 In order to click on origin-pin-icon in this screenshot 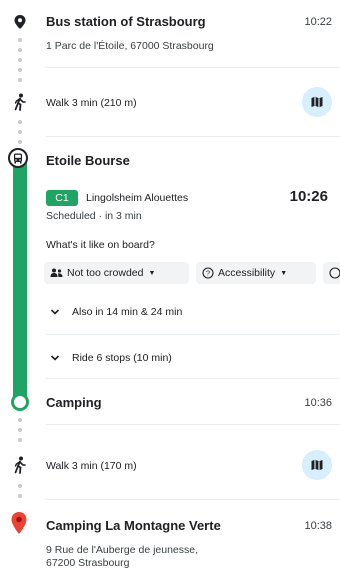, I will do `click(20, 22)`.